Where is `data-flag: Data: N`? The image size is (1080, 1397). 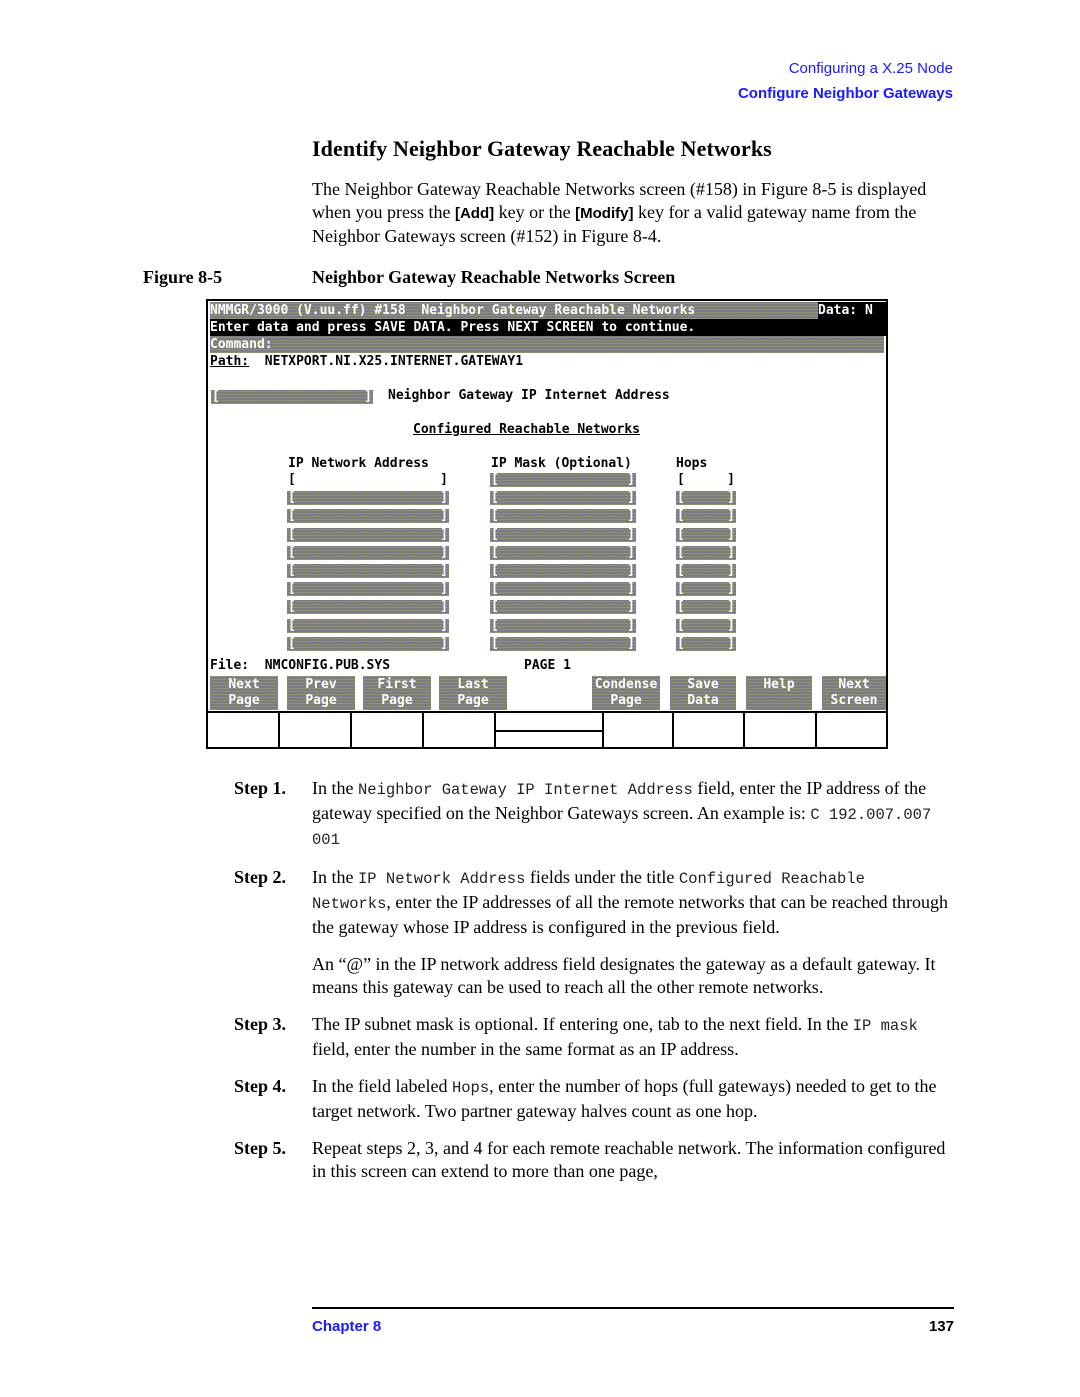 data-flag: Data: N is located at coordinates (852, 310).